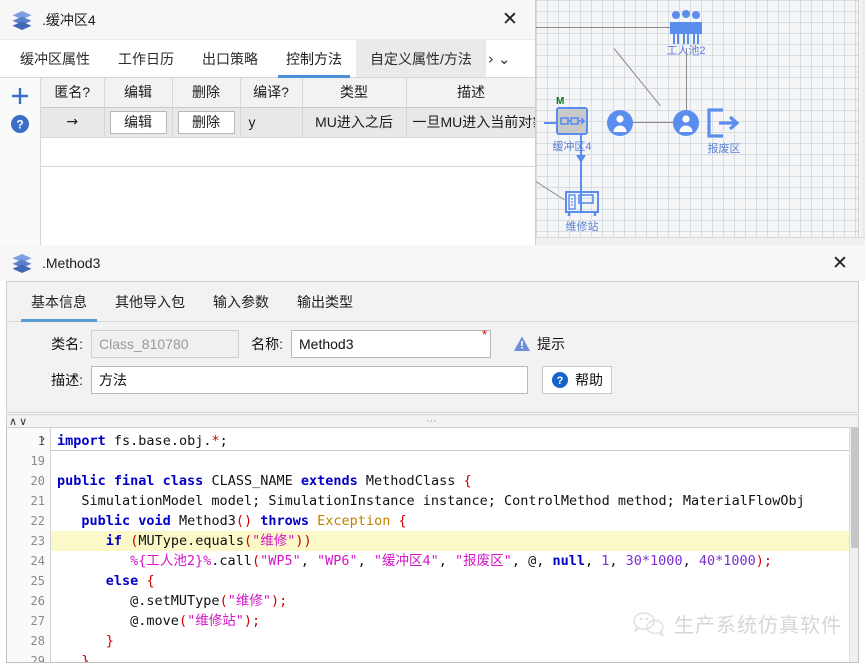 This screenshot has width=865, height=667. I want to click on line-number: 22, so click(37, 521).